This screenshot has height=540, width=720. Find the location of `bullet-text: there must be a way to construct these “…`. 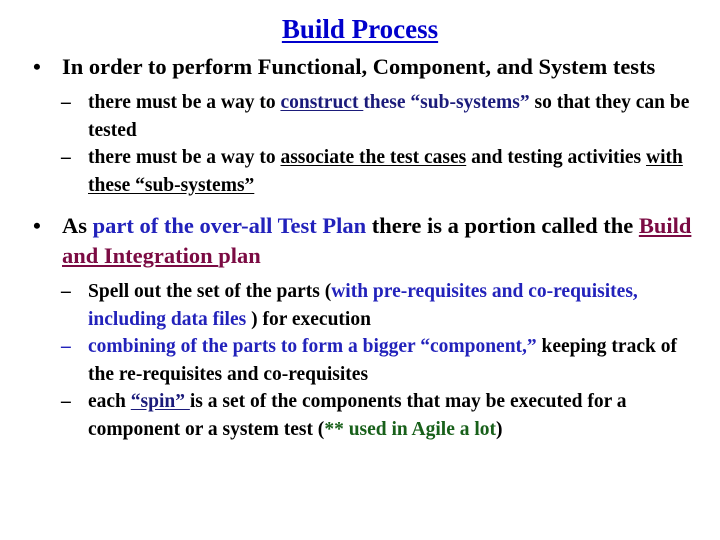

bullet-text: there must be a way to construct these “… is located at coordinates (388, 116).